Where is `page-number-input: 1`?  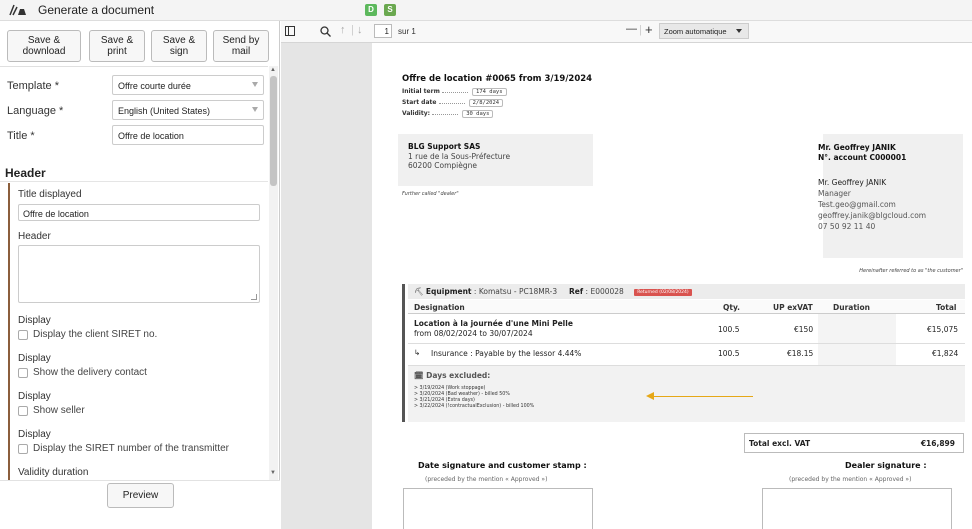 page-number-input: 1 is located at coordinates (383, 31).